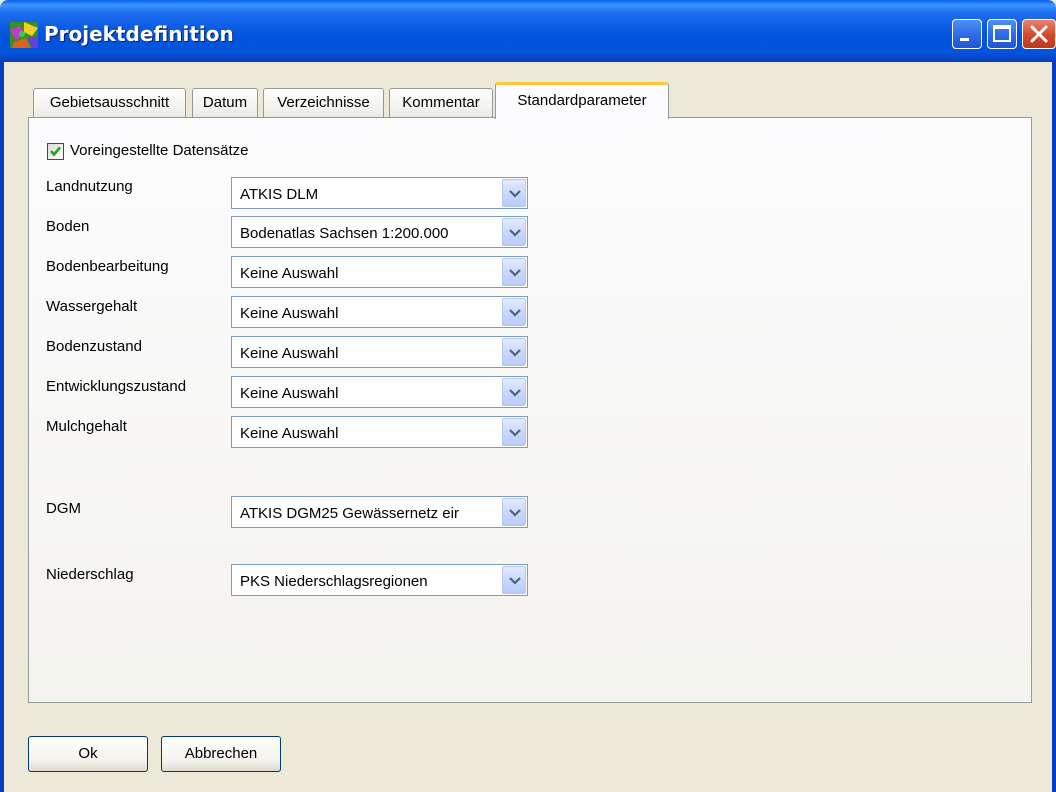 This screenshot has height=792, width=1056. What do you see at coordinates (334, 581) in the screenshot?
I see `niederschlag-value: PKS Niederschlagsregionen` at bounding box center [334, 581].